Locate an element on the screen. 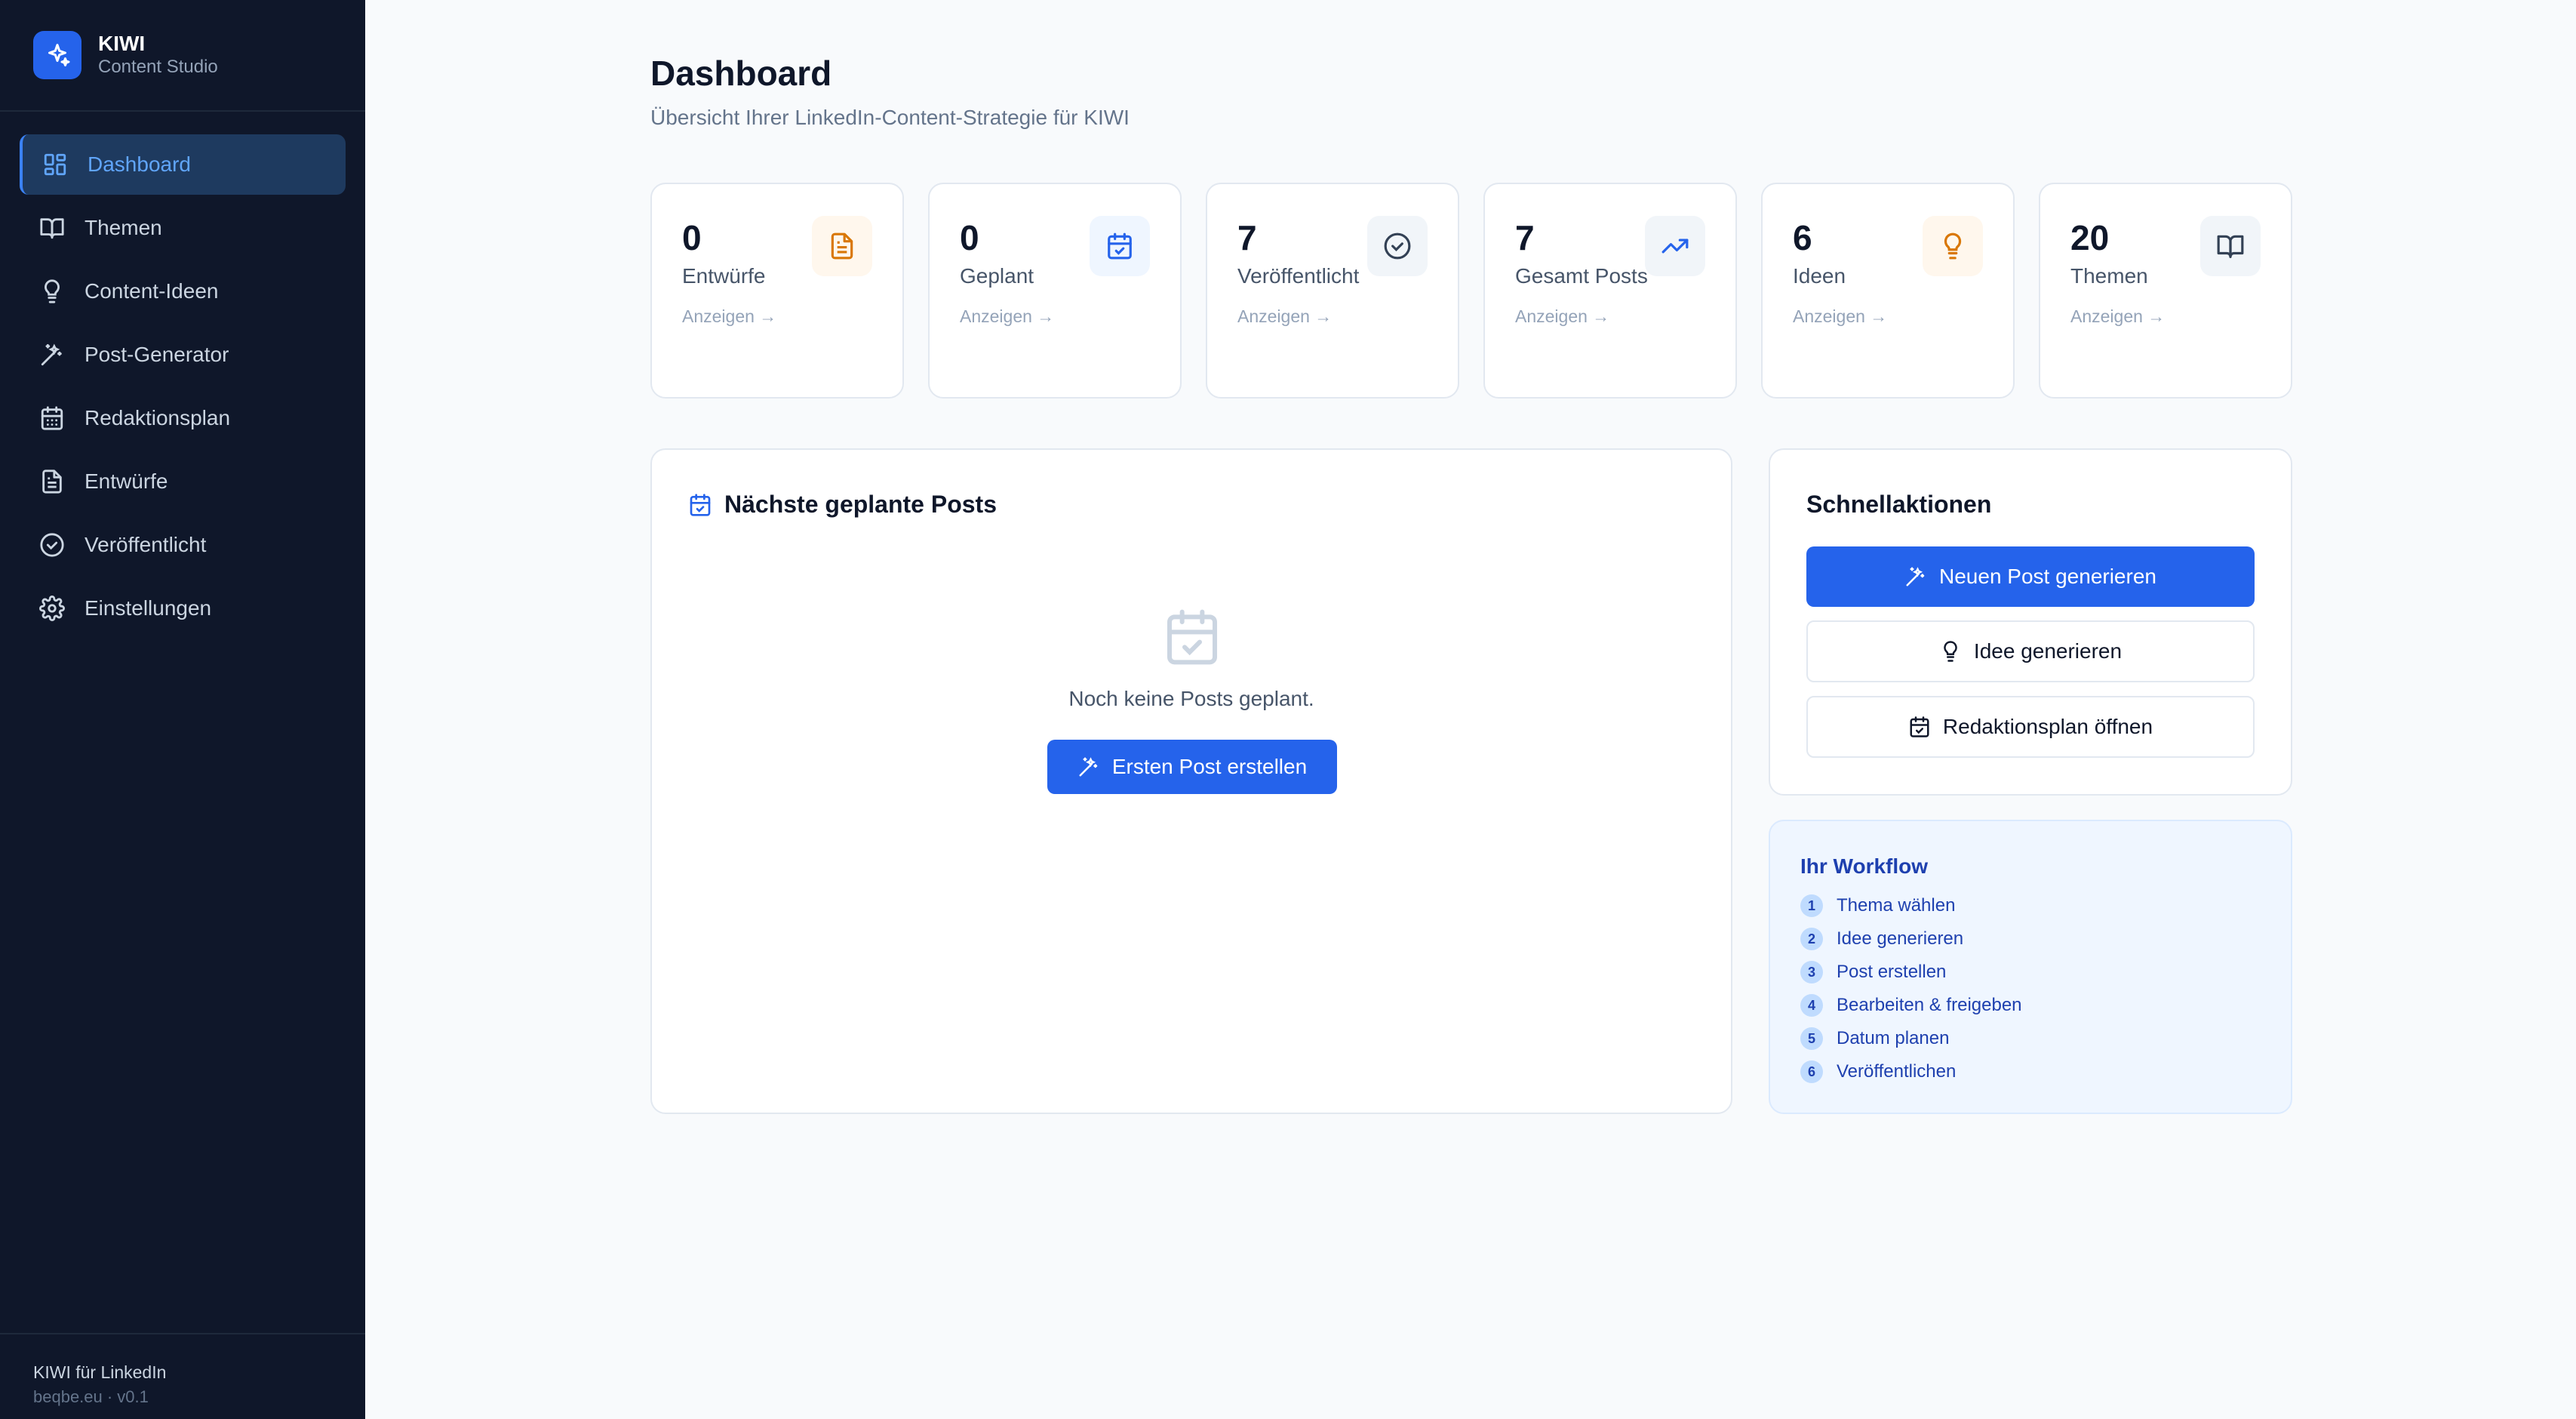  page-title: Dashboard is located at coordinates (741, 73).